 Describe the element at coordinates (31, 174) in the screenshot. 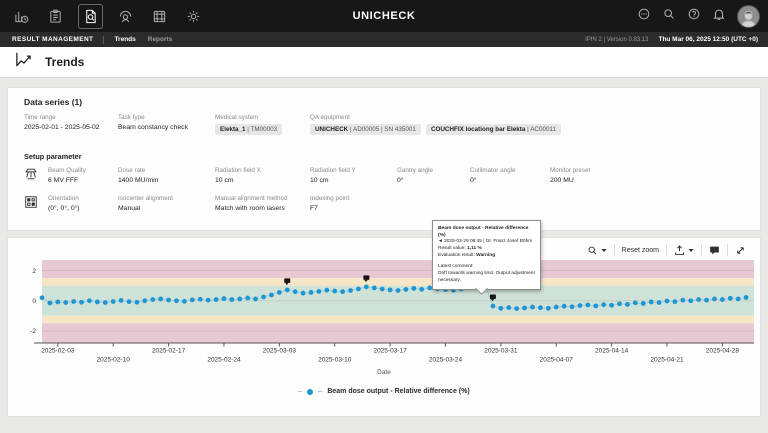

I see `beam-parameters-icon` at that location.